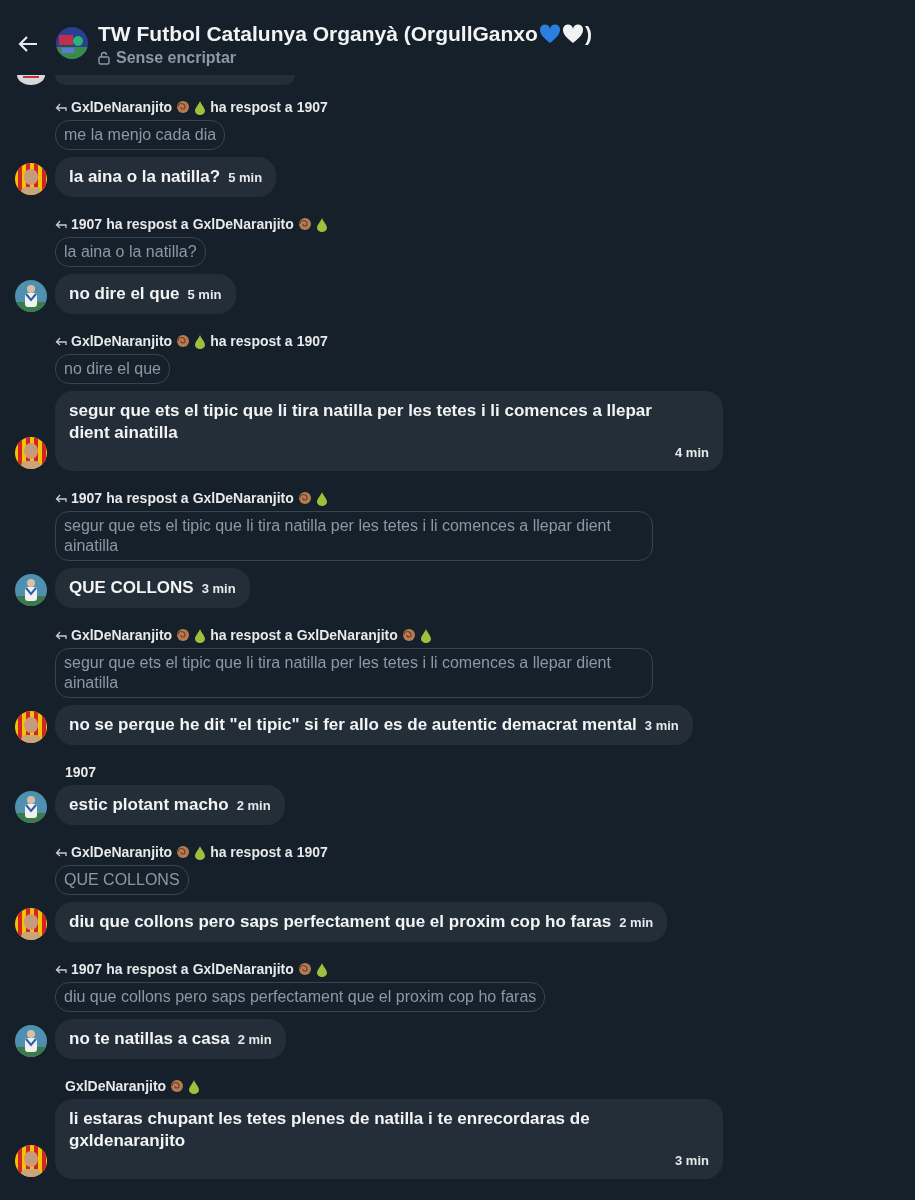 Image resolution: width=915 pixels, height=1200 pixels. Describe the element at coordinates (361, 422) in the screenshot. I see `message-text: segur que ets el tipic que li tira natilla per les tetes i li comences a llepar dient ainatilla` at that location.